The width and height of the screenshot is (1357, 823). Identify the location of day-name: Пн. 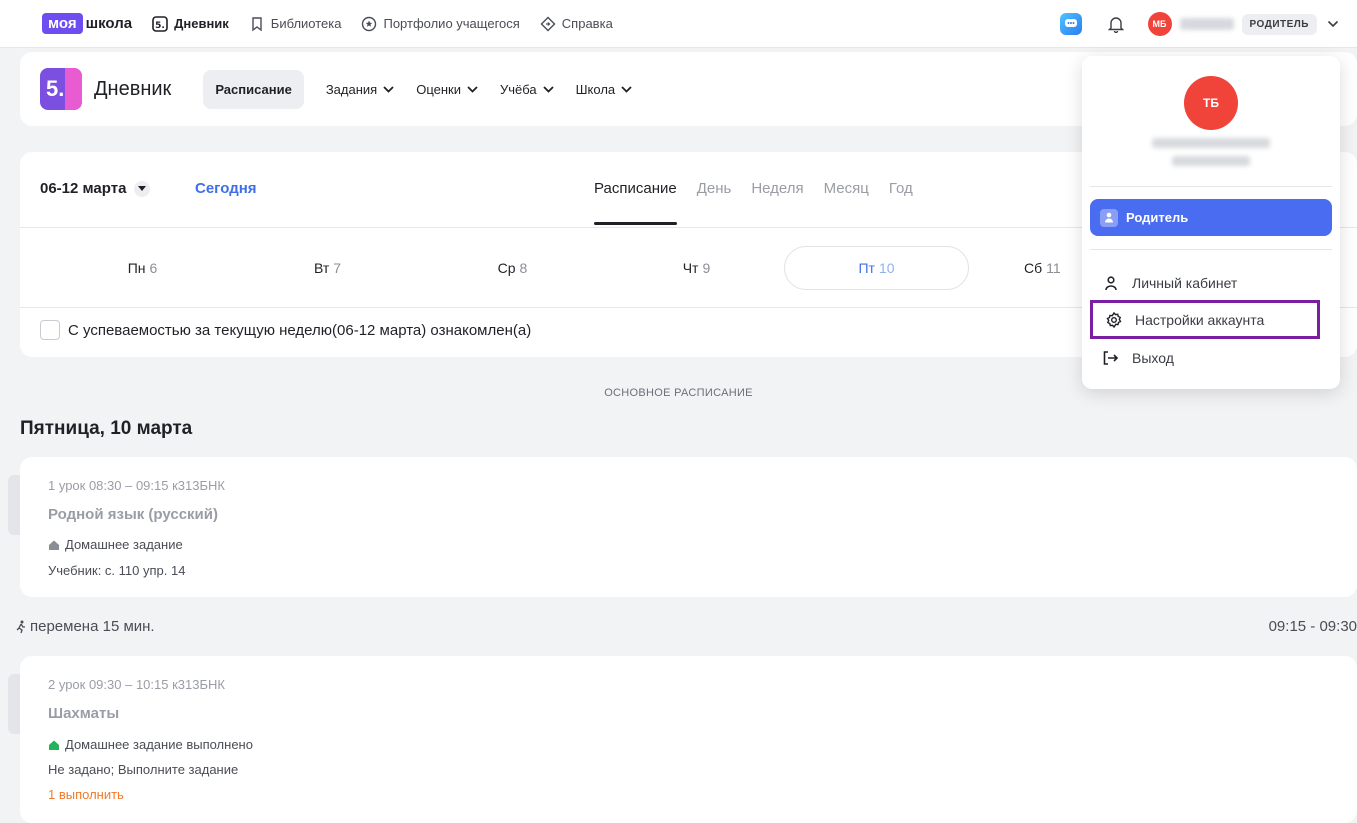
(136, 268).